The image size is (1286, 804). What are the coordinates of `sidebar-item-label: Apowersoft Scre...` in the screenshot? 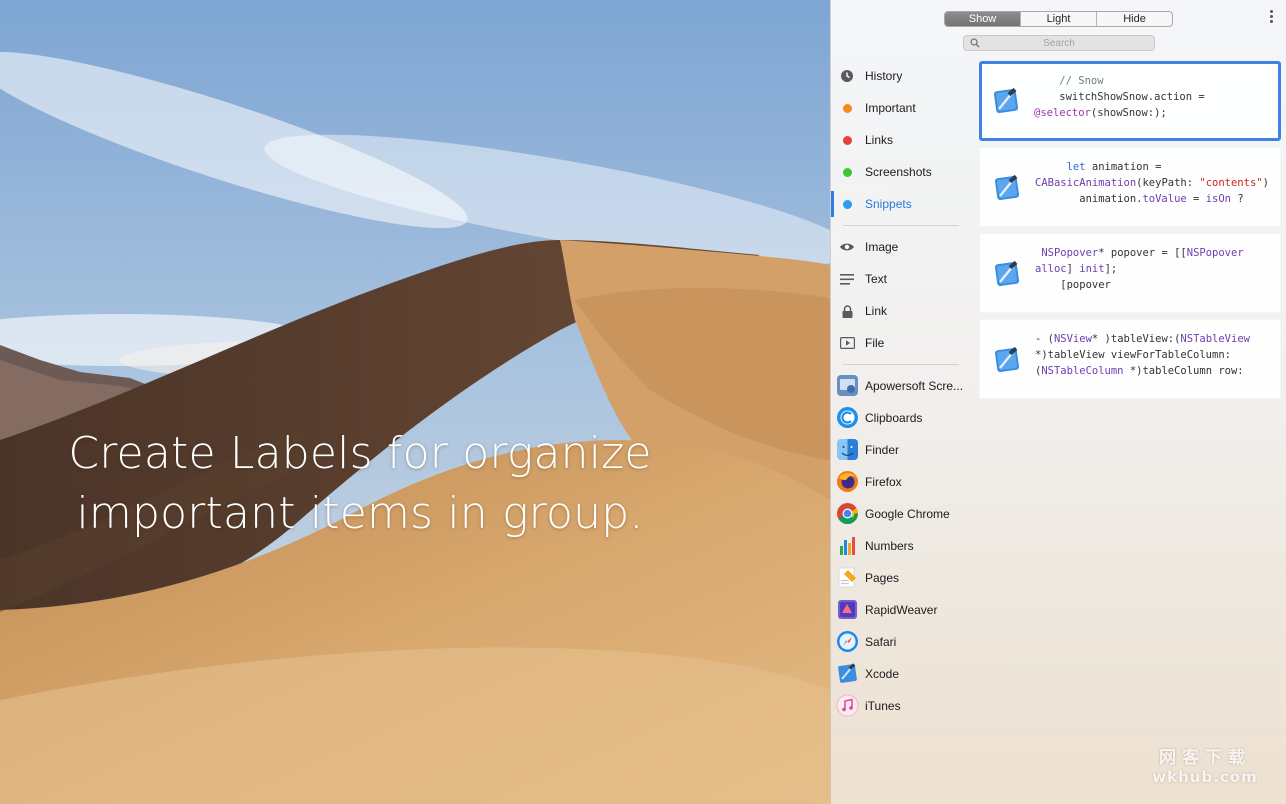 It's located at (914, 386).